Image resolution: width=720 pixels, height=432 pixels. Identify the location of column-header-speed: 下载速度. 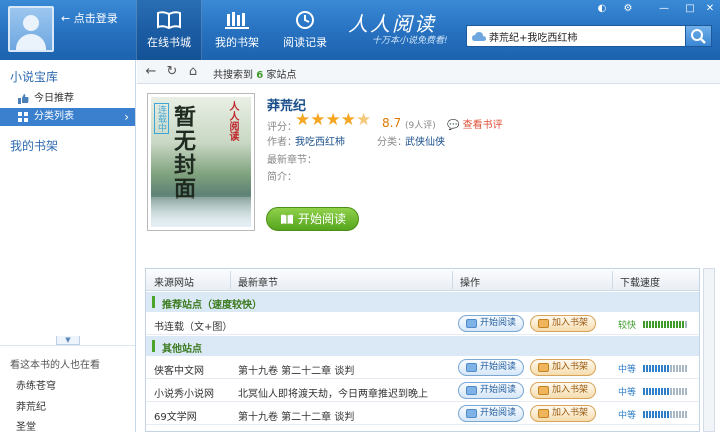
(640, 283).